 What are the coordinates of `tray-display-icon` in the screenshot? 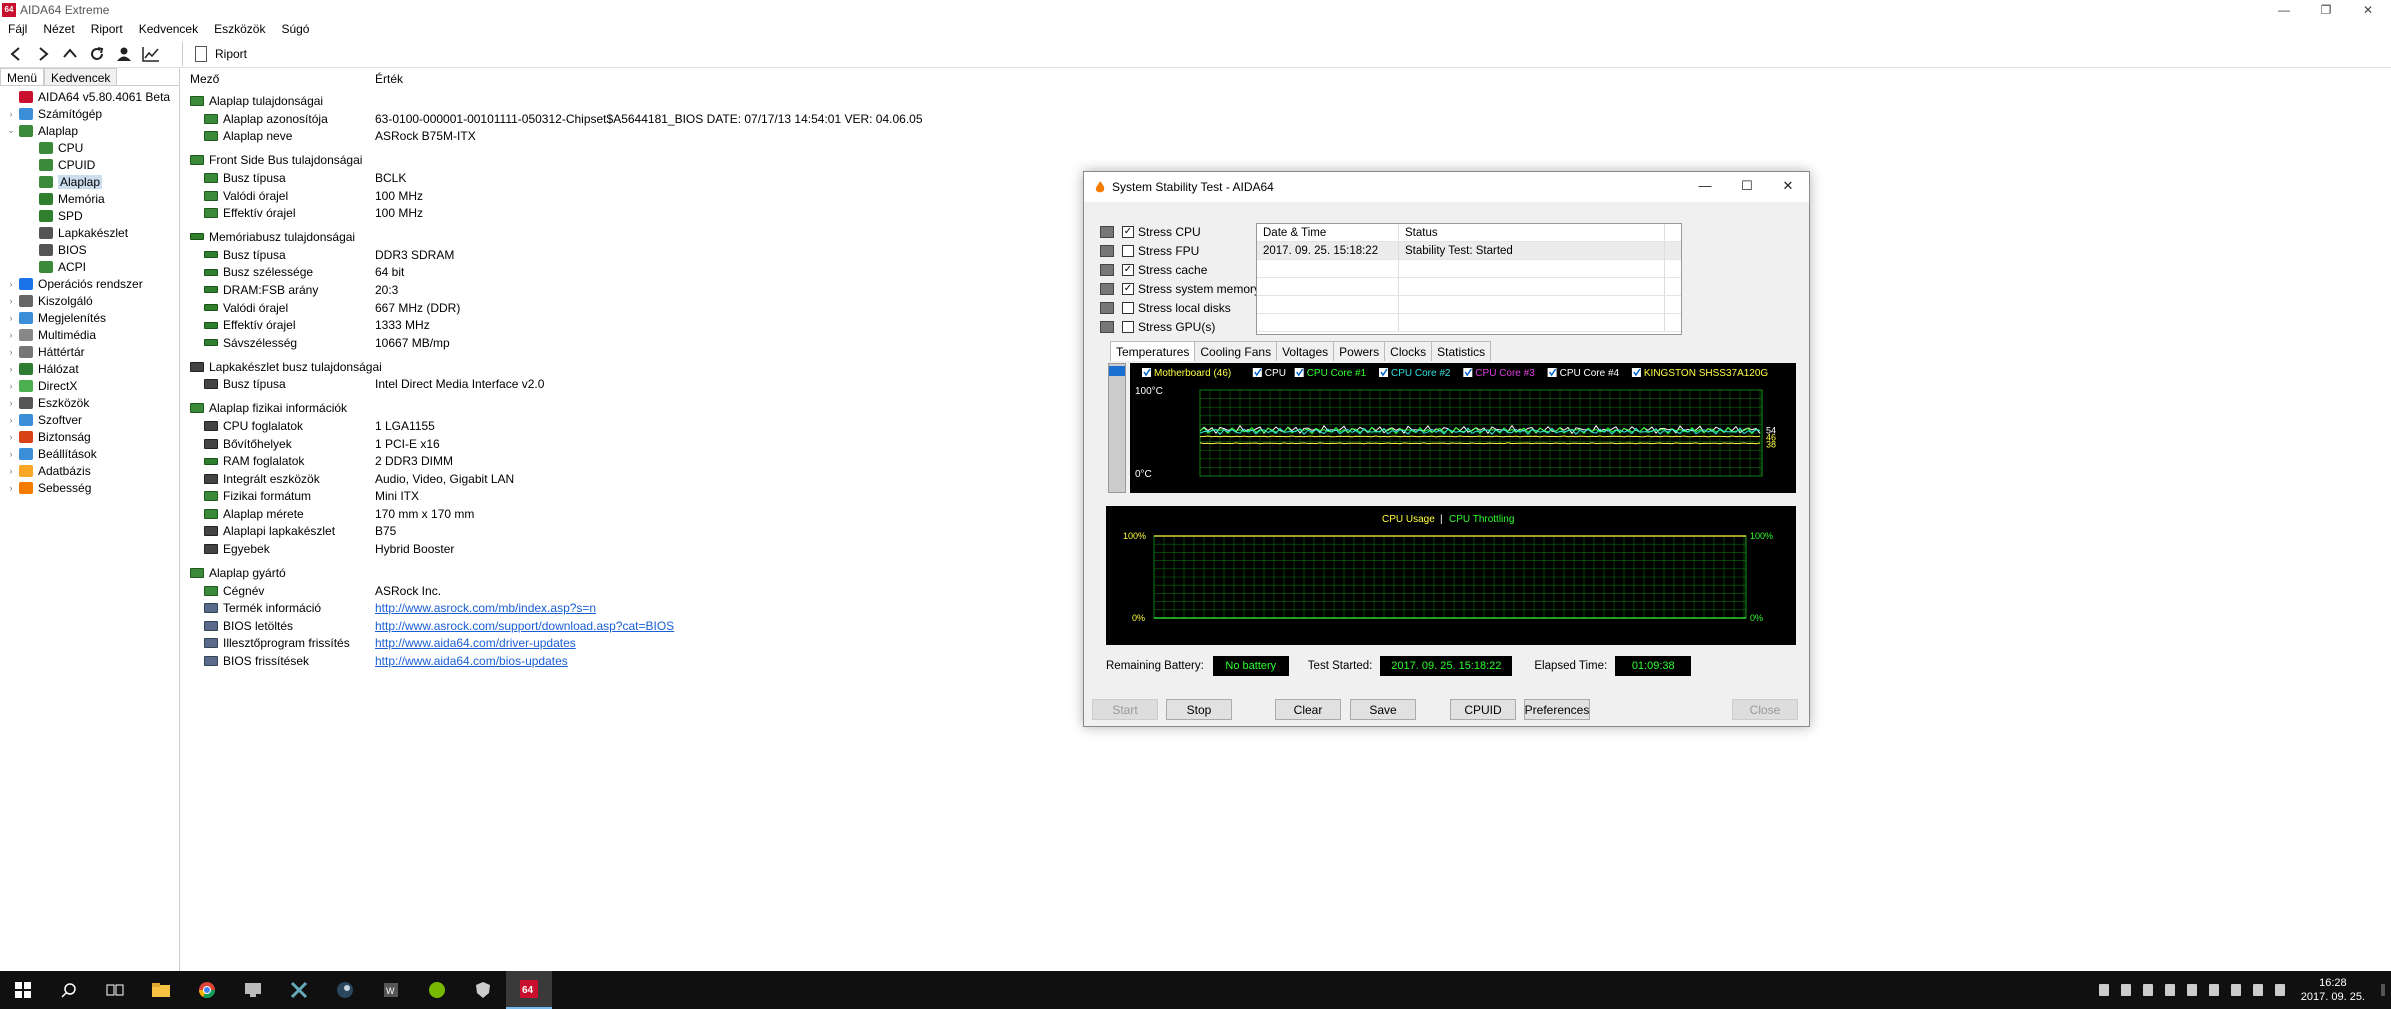 It's located at (2235, 990).